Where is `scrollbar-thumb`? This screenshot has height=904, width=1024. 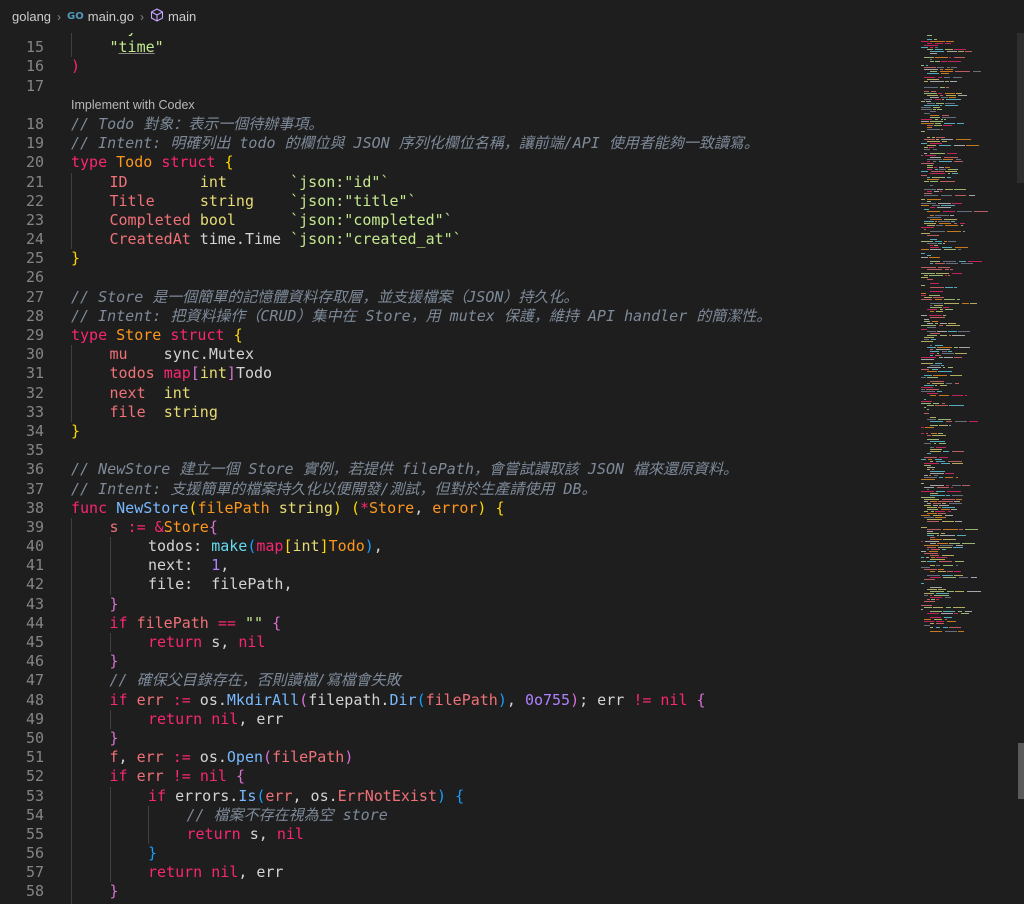
scrollbar-thumb is located at coordinates (1020, 108).